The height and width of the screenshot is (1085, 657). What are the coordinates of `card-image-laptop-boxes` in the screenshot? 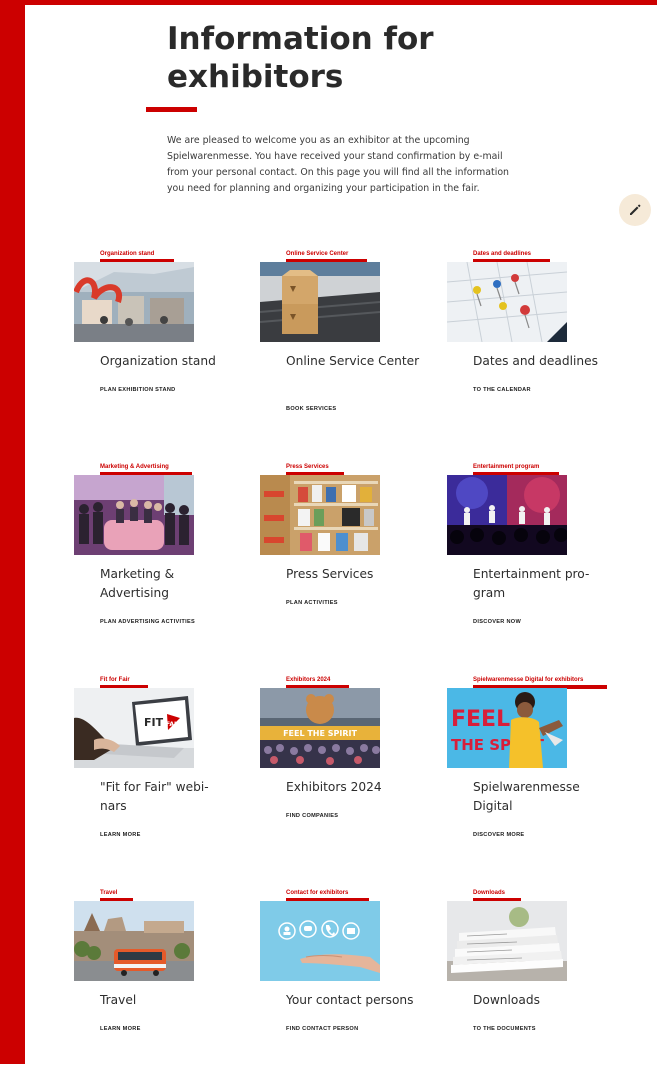 It's located at (320, 302).